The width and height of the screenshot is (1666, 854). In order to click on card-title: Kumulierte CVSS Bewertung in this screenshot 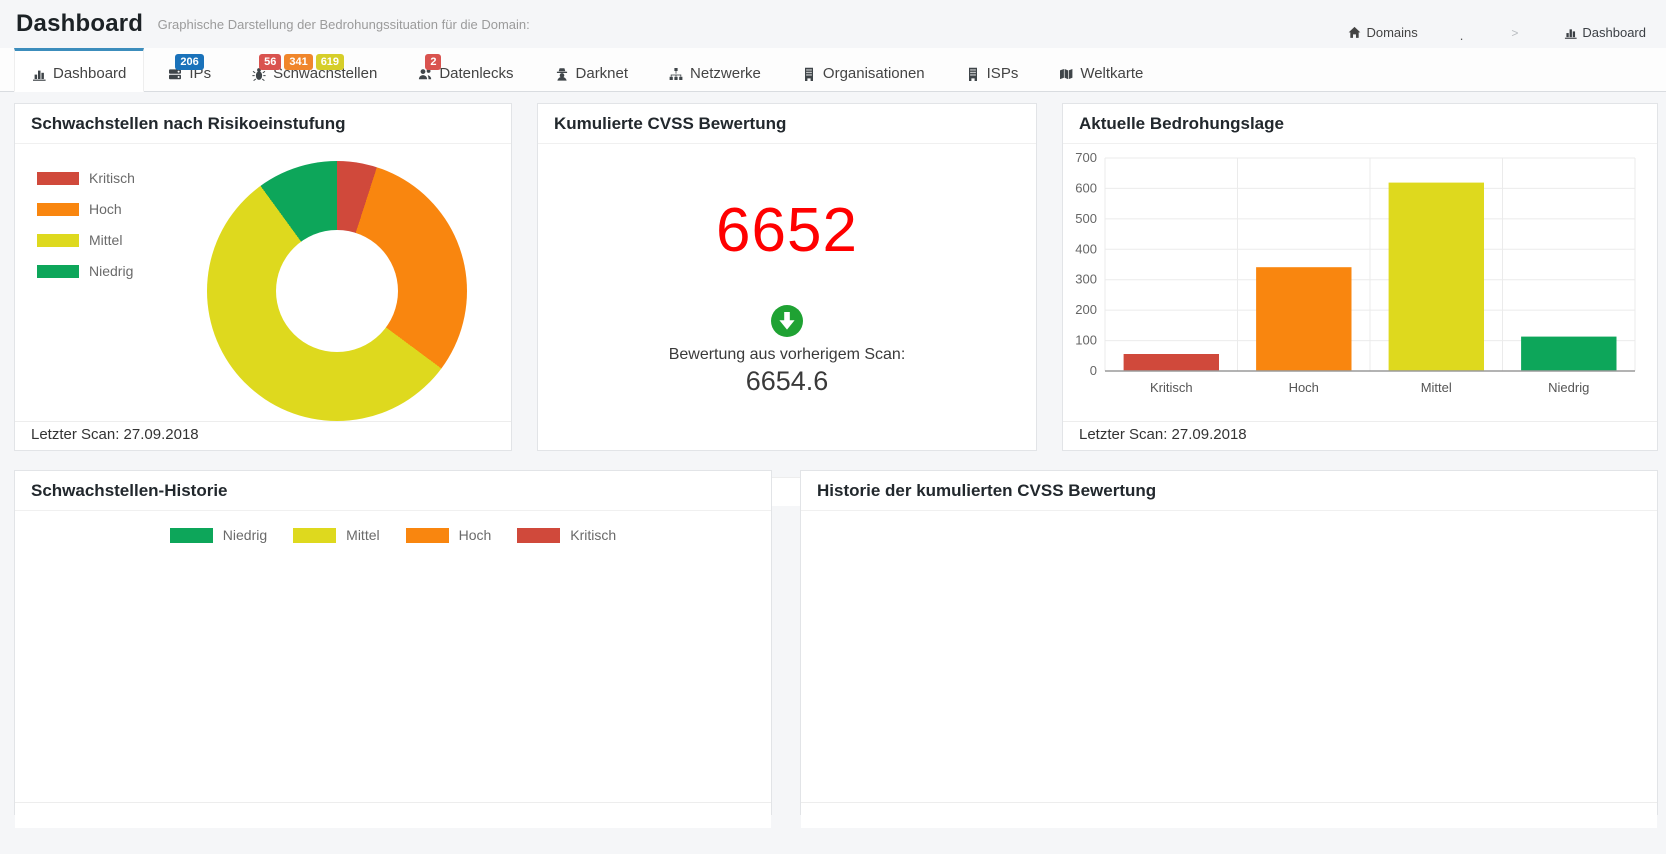, I will do `click(670, 123)`.